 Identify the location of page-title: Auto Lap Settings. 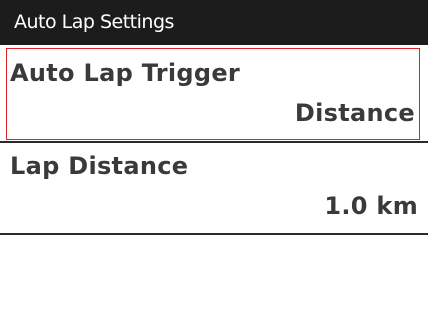
(214, 22).